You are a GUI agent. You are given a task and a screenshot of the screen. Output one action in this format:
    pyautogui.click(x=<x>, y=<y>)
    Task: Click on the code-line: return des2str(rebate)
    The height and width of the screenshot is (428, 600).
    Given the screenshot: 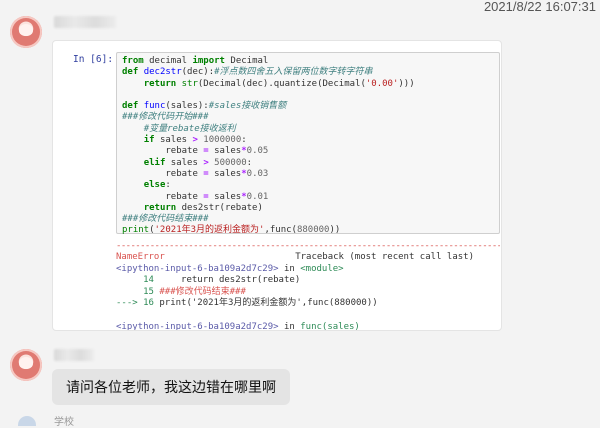 What is the action you would take?
    pyautogui.click(x=203, y=207)
    